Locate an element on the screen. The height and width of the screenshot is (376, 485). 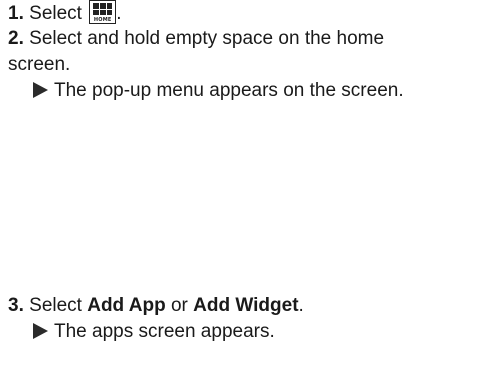
step-number: 1. is located at coordinates (16, 13).